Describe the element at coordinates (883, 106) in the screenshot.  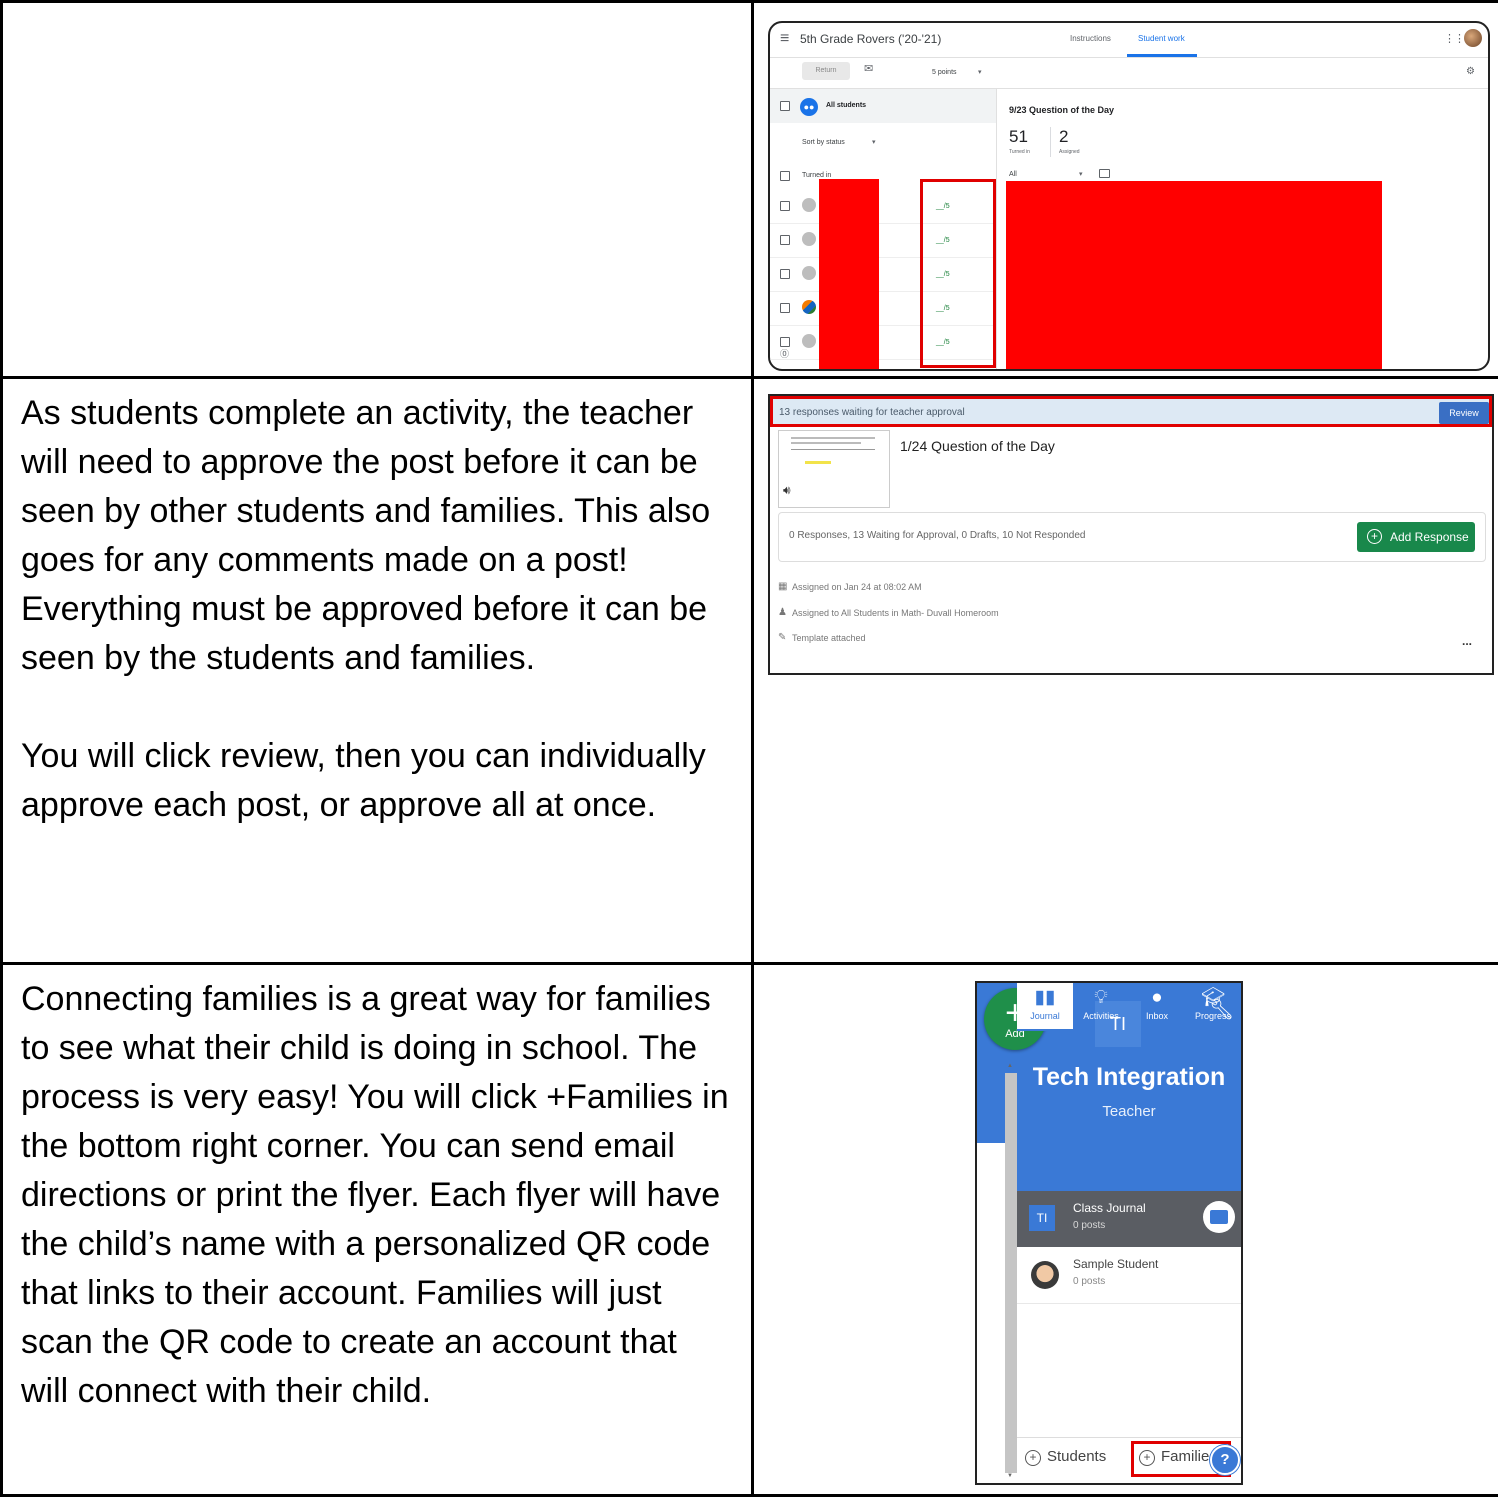
I see `all-students-row: ●● All students` at that location.